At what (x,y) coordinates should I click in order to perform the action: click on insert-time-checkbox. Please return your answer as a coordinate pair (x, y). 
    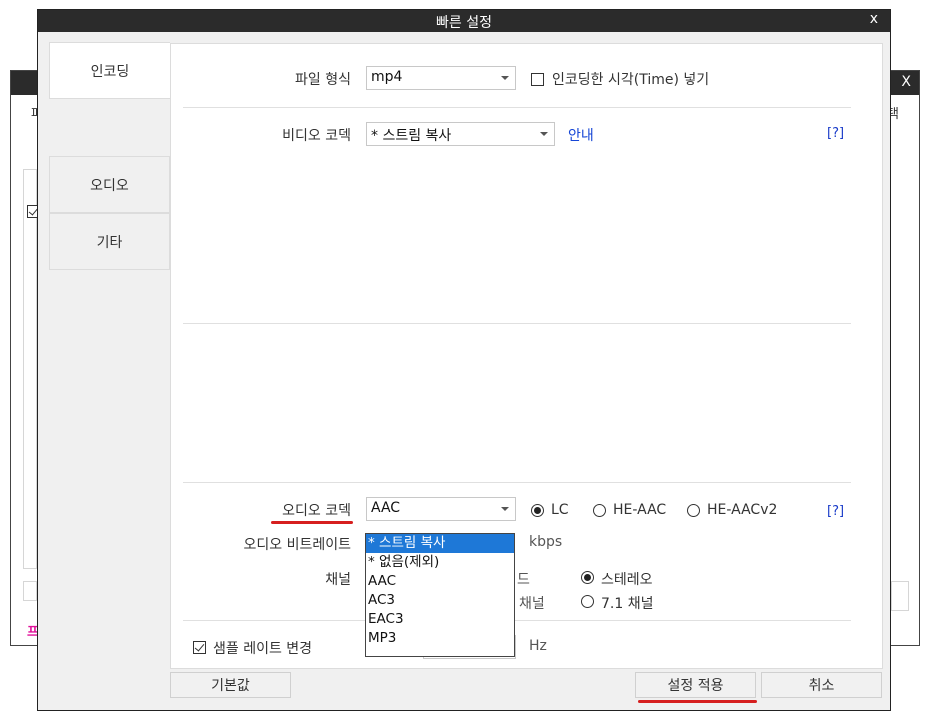
    Looking at the image, I should click on (537, 79).